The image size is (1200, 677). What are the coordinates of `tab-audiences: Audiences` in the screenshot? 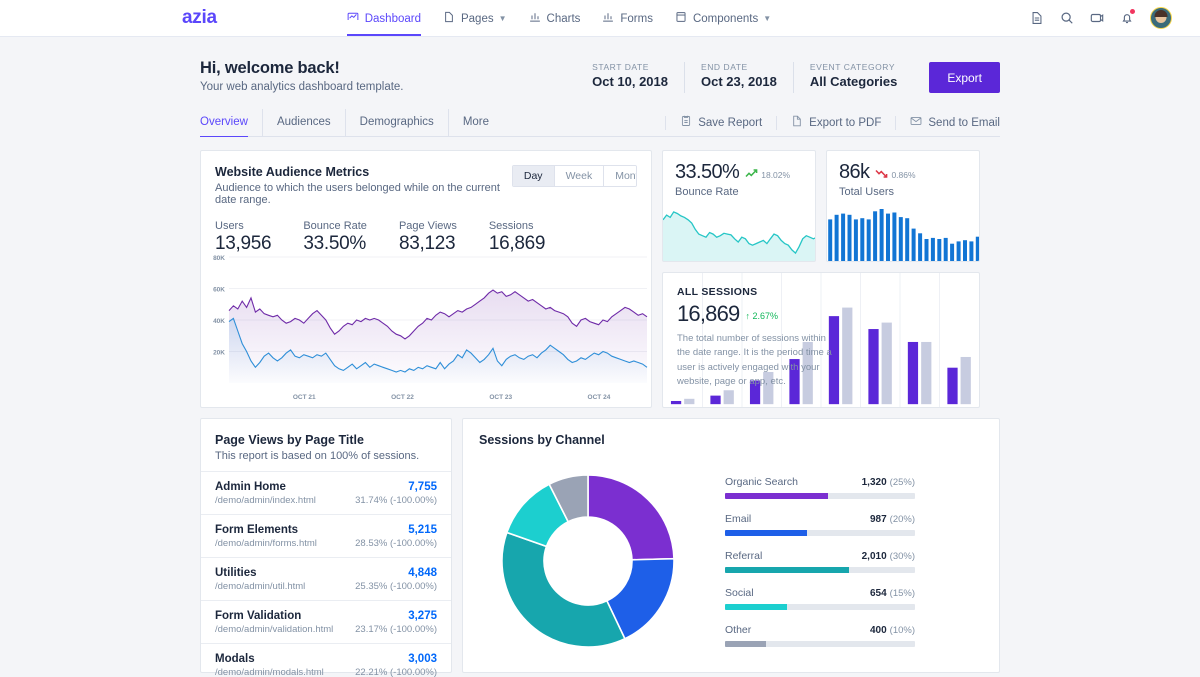 It's located at (304, 122).